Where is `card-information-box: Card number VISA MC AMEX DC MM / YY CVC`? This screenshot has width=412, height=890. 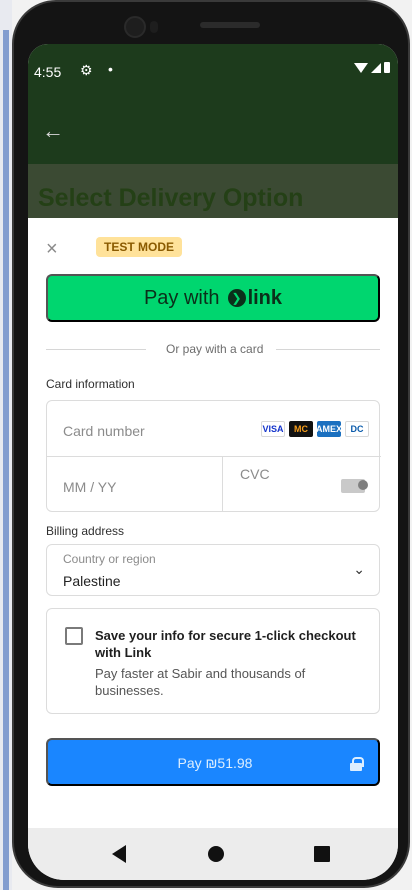 card-information-box: Card number VISA MC AMEX DC MM / YY CVC is located at coordinates (213, 456).